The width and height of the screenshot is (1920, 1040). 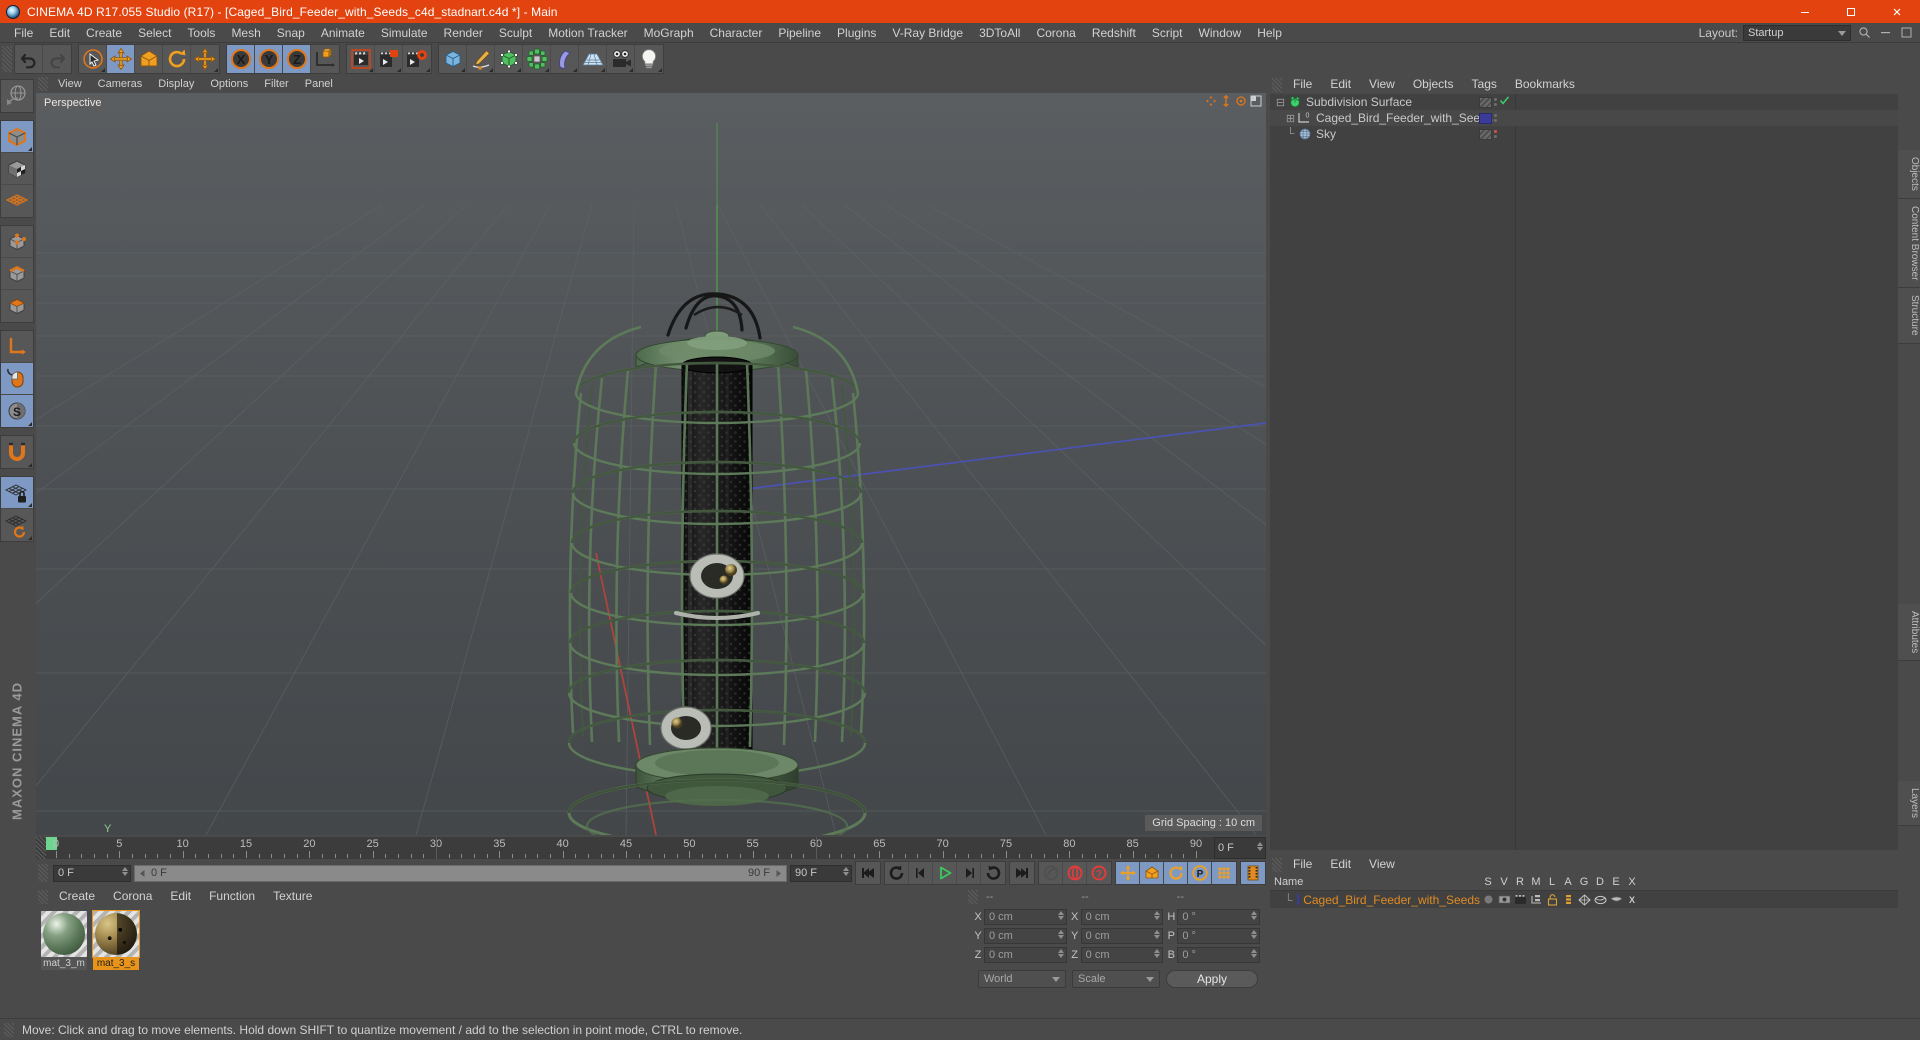 I want to click on next-frame-button, so click(x=969, y=873).